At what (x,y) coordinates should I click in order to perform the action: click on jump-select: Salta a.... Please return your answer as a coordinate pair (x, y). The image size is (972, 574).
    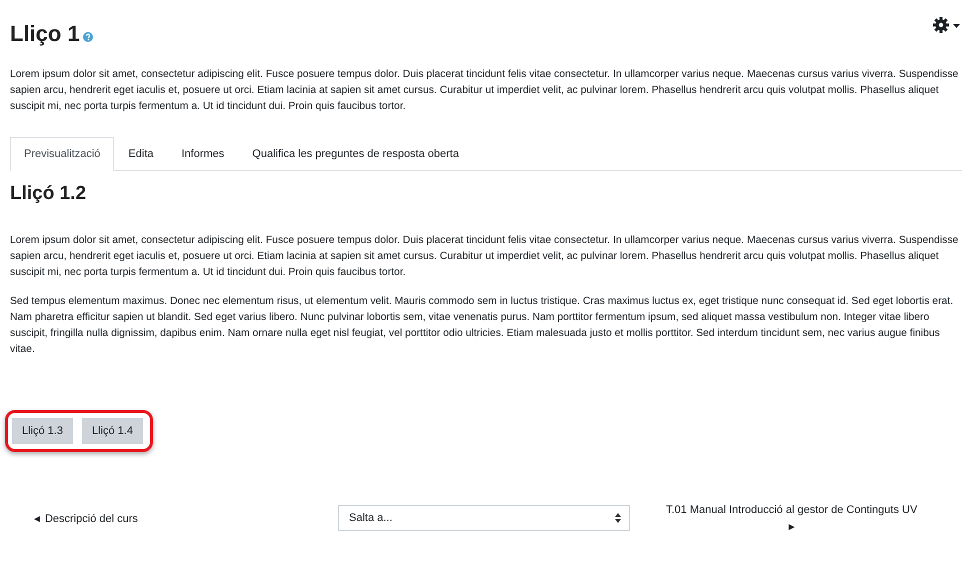
    Looking at the image, I should click on (484, 518).